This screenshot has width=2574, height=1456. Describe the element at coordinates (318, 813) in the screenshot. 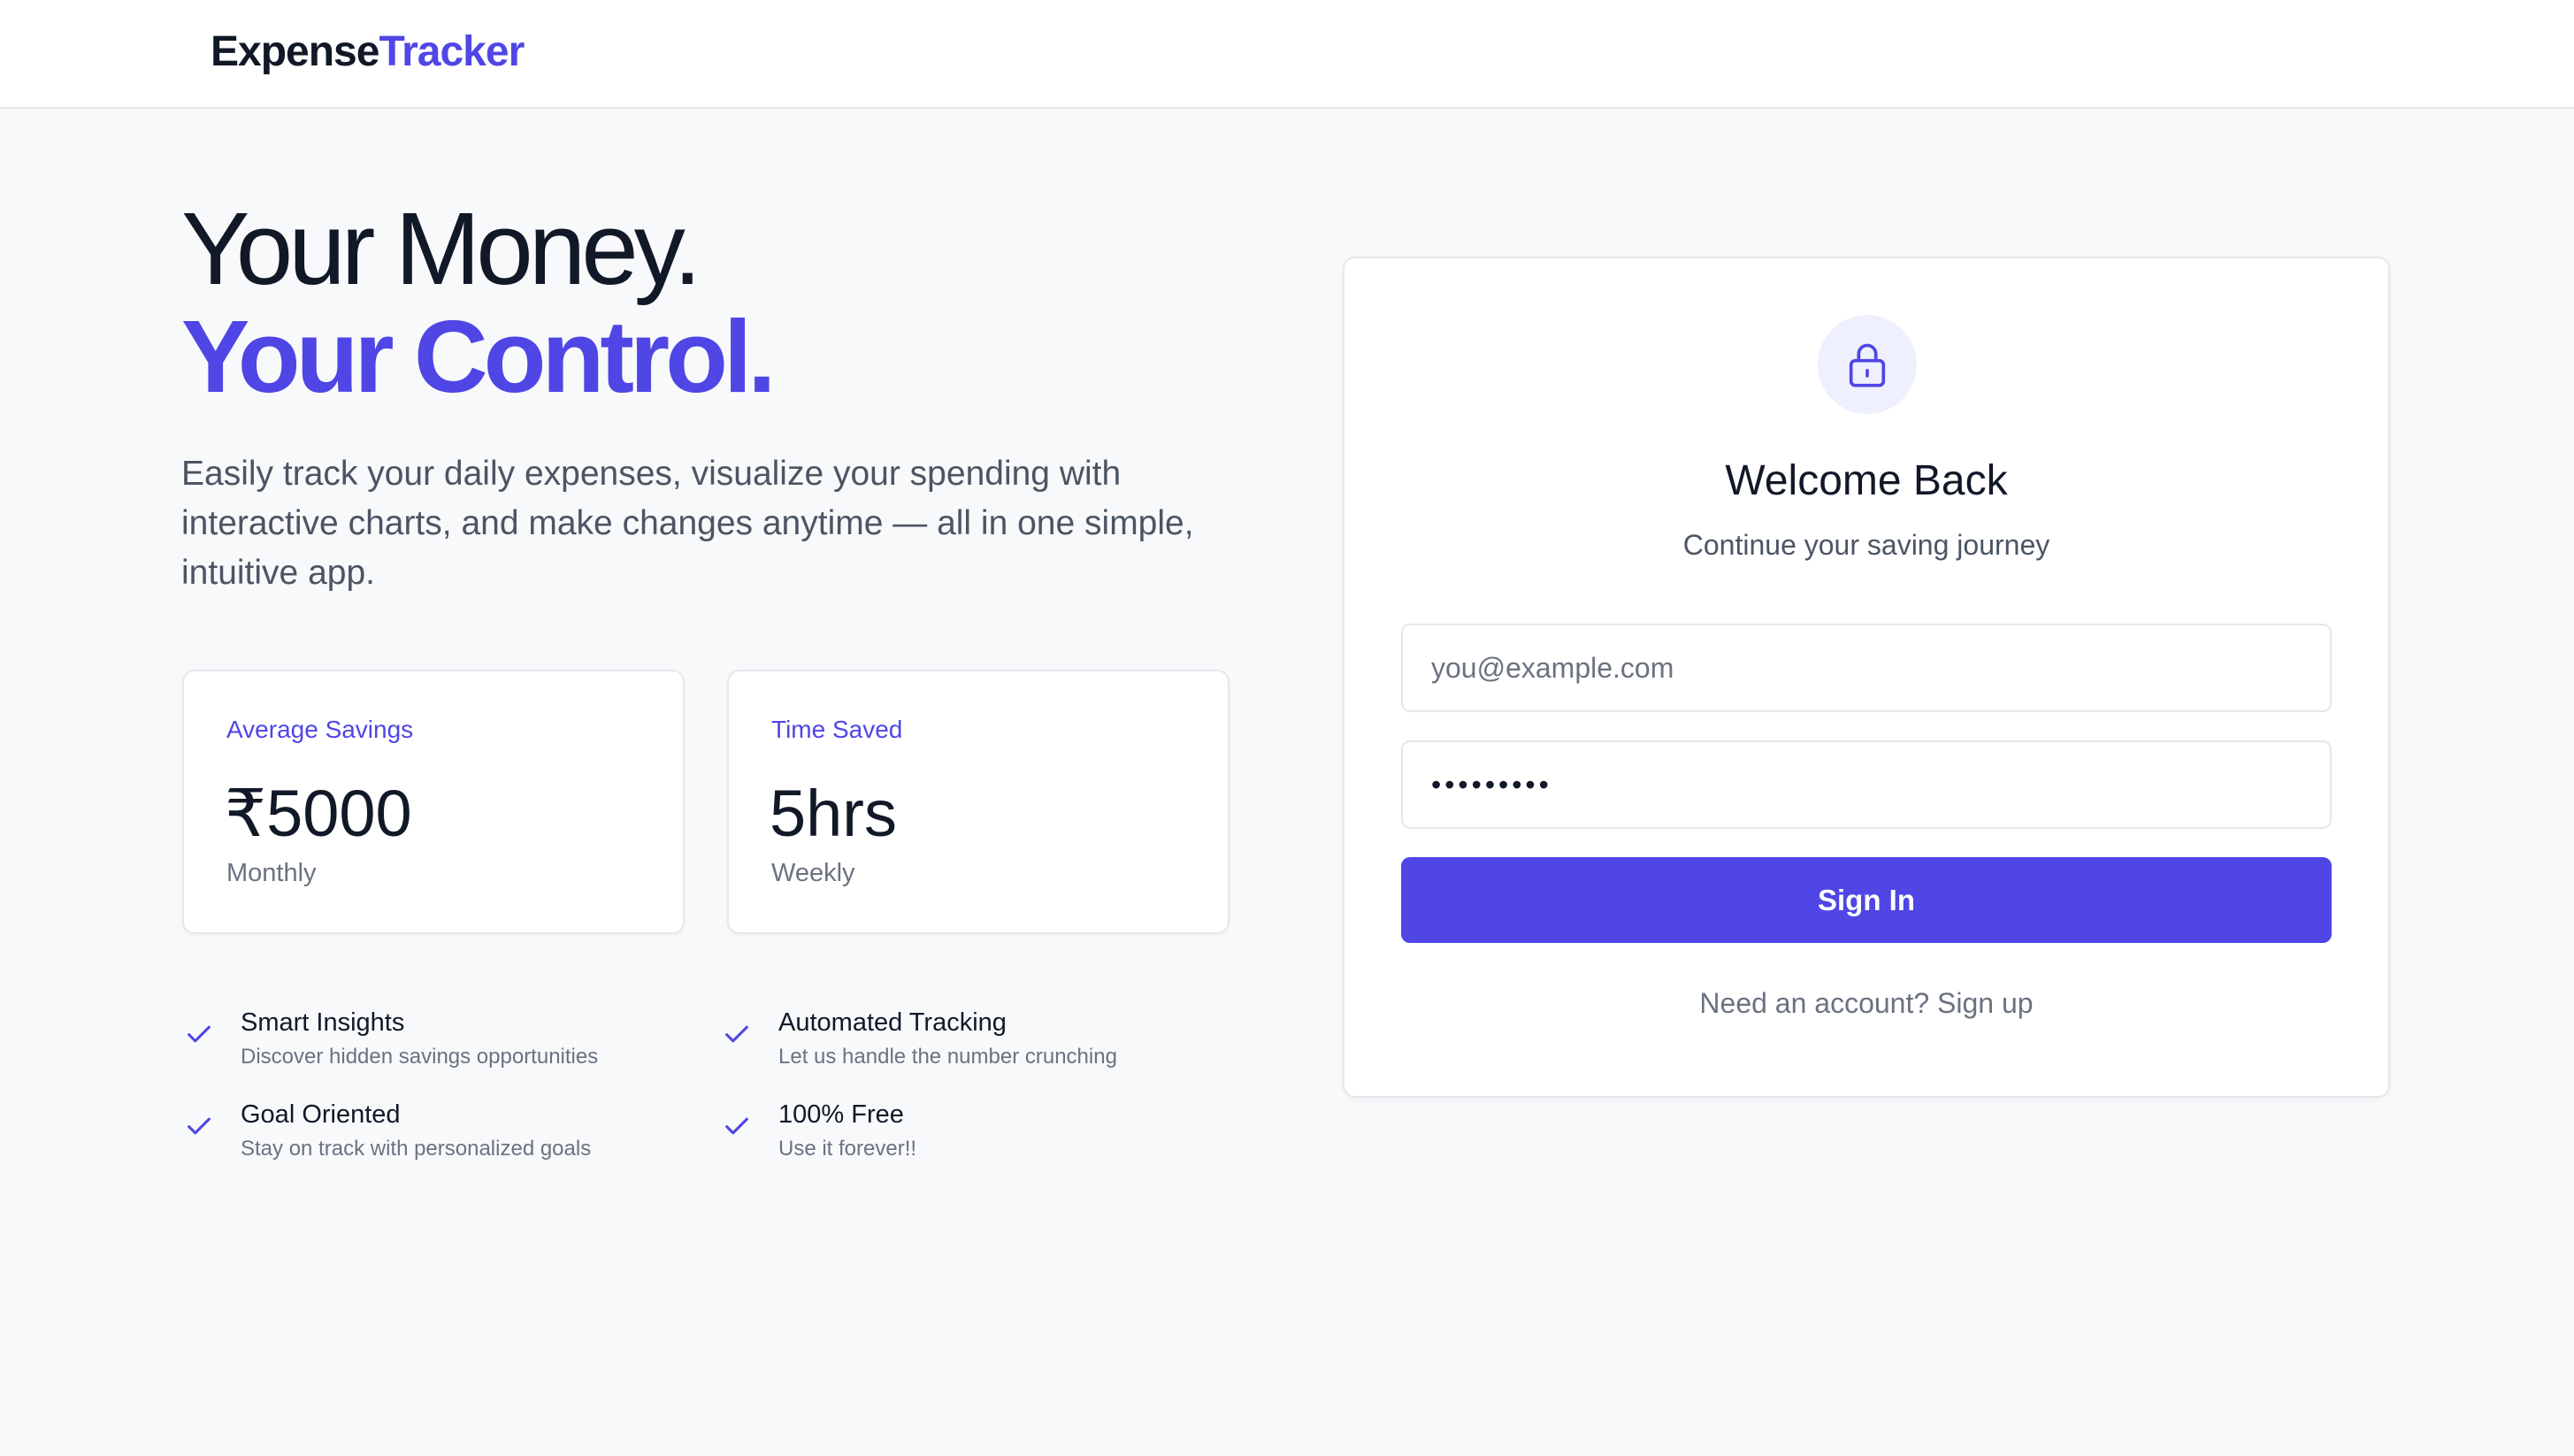

I see `stat-value: ₹5000` at that location.